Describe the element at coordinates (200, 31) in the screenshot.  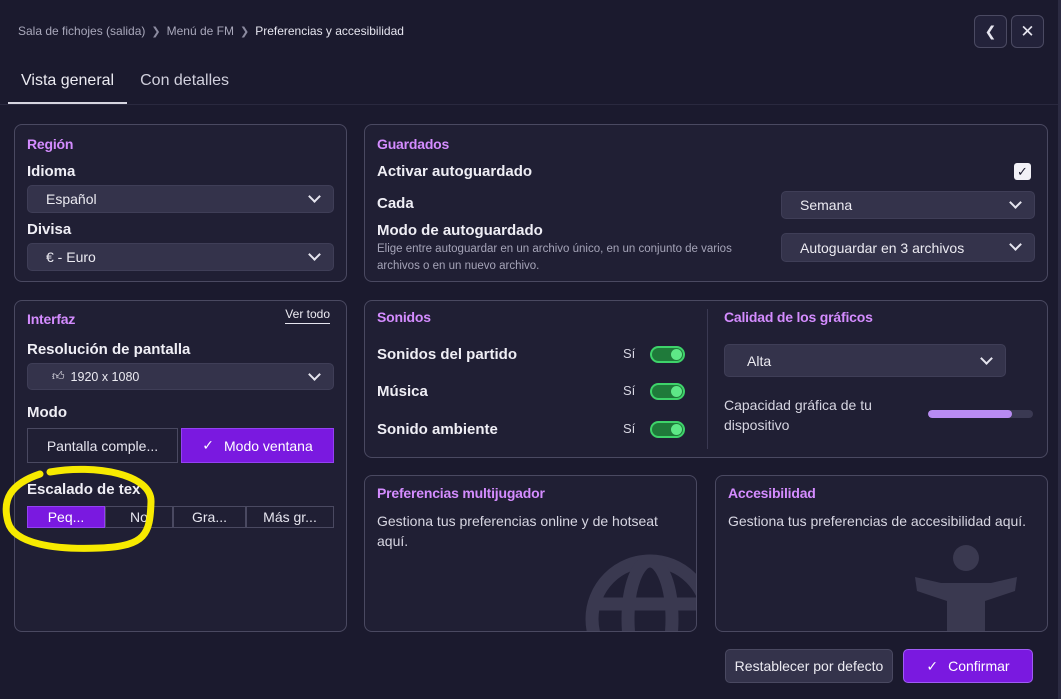
I see `breadcrumb-item-fm-menu: Menú de FM` at that location.